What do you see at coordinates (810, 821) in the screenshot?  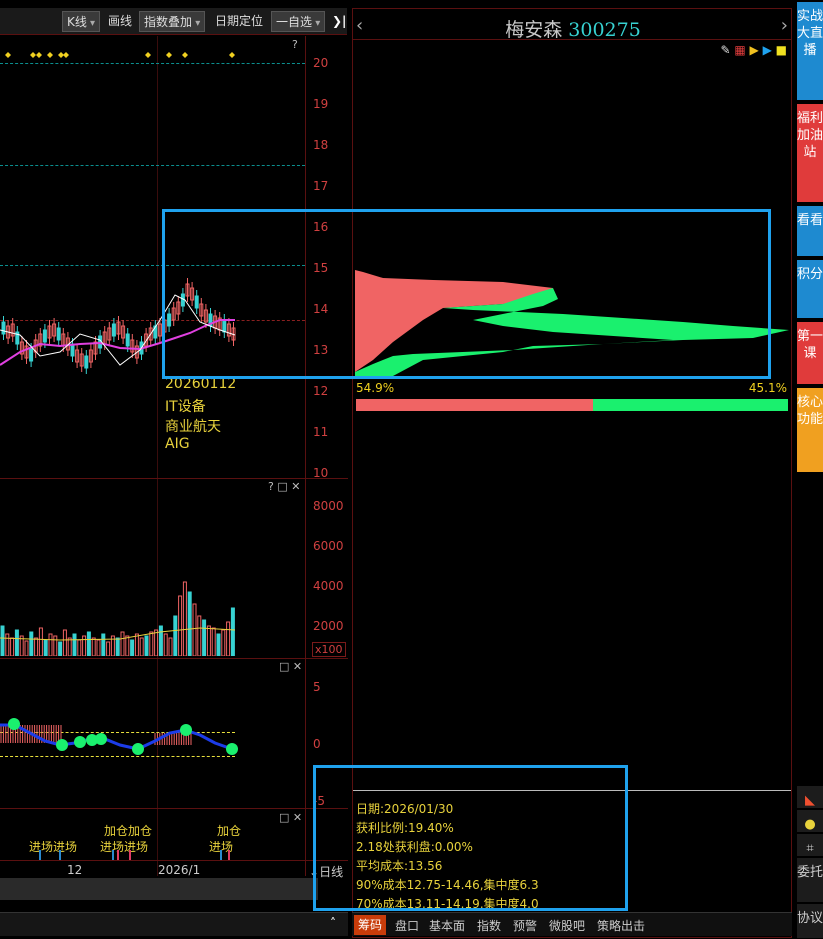 I see `penguin-icon: ●` at bounding box center [810, 821].